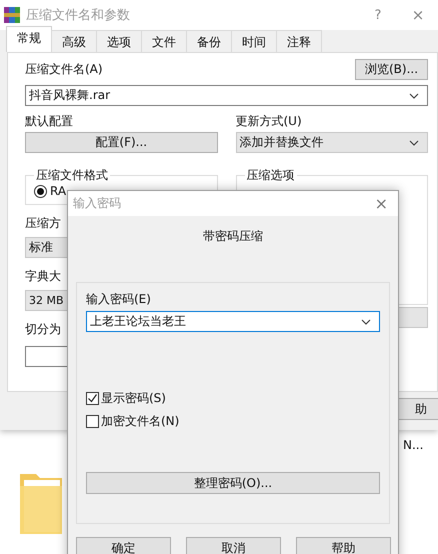 The height and width of the screenshot is (554, 438). I want to click on field-label: 输入密码(E), so click(119, 299).